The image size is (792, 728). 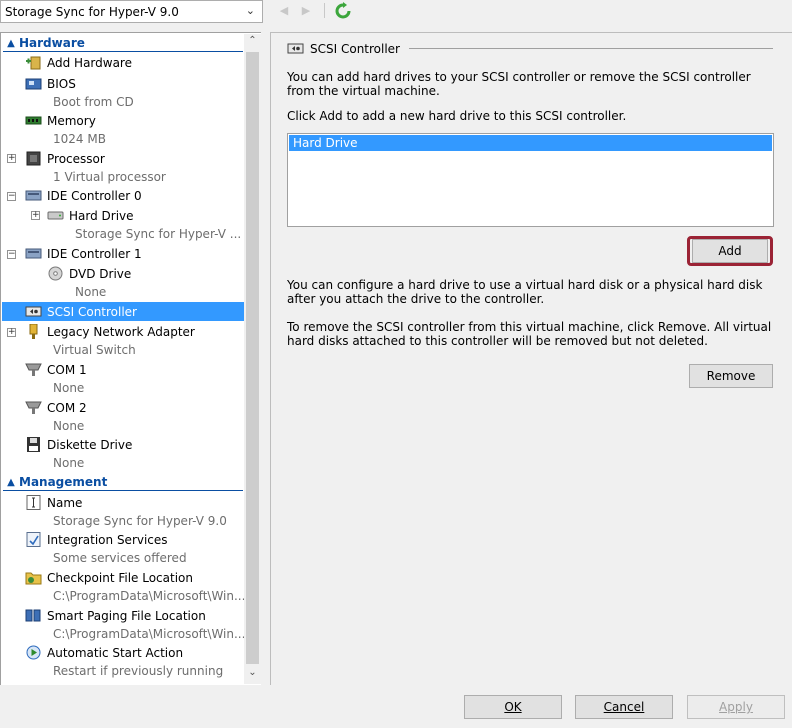 What do you see at coordinates (120, 577) in the screenshot?
I see `tree-item-label: Checkpoint File Location` at bounding box center [120, 577].